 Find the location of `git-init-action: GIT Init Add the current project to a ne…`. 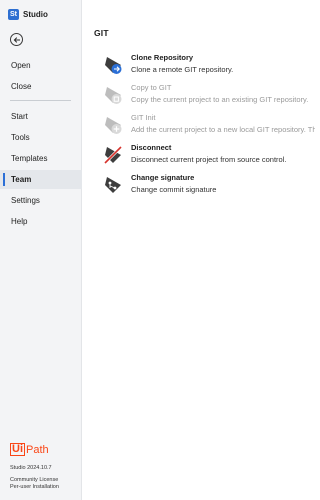

git-init-action: GIT Init Add the current project to a ne… is located at coordinates (208, 126).